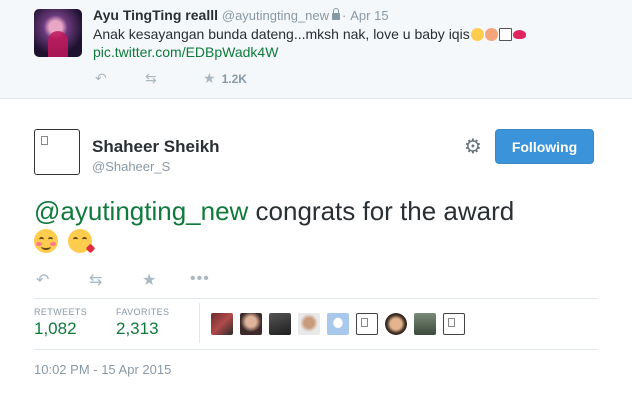  I want to click on stats-separator, so click(199, 323).